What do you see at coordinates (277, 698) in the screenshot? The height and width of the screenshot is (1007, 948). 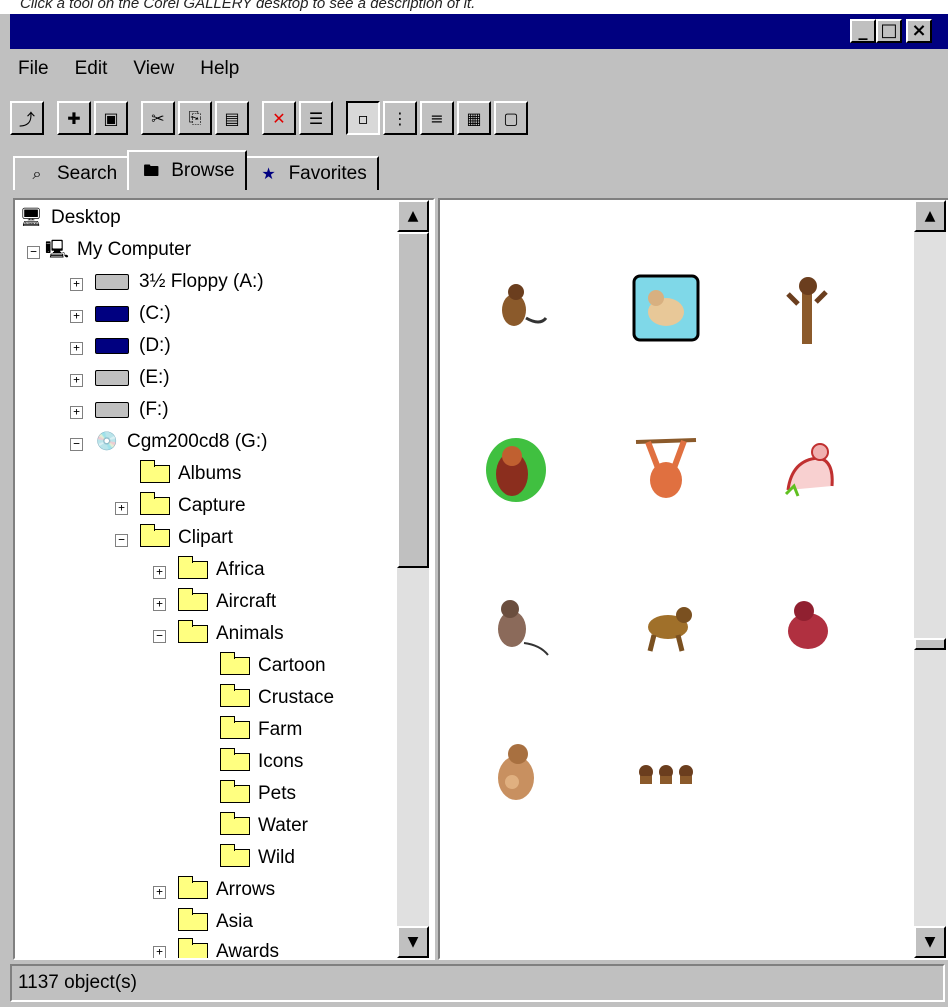 I see `tree-item-crustace: Crustace` at bounding box center [277, 698].